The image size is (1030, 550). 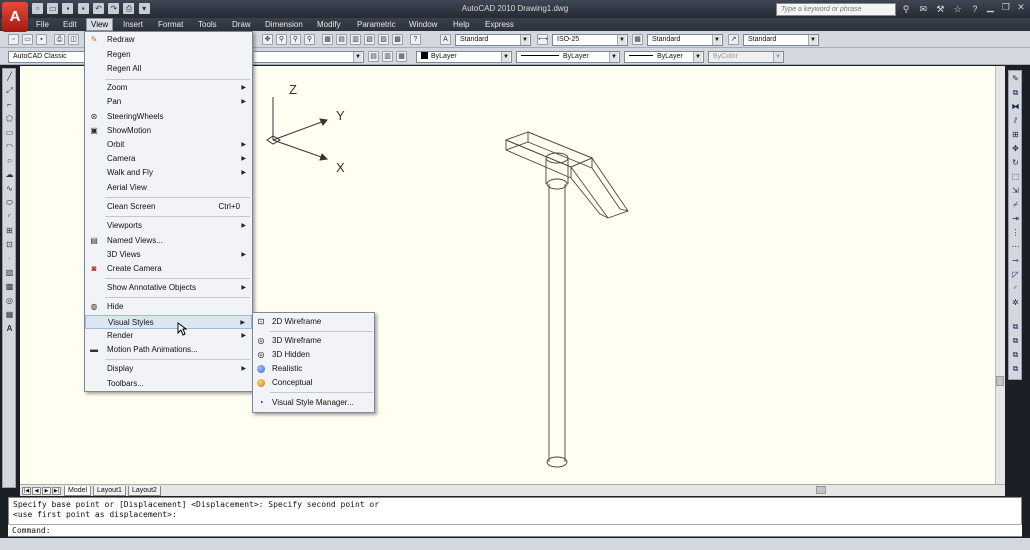 What do you see at coordinates (9, 244) in the screenshot?
I see `make-block-icon: ⊡` at bounding box center [9, 244].